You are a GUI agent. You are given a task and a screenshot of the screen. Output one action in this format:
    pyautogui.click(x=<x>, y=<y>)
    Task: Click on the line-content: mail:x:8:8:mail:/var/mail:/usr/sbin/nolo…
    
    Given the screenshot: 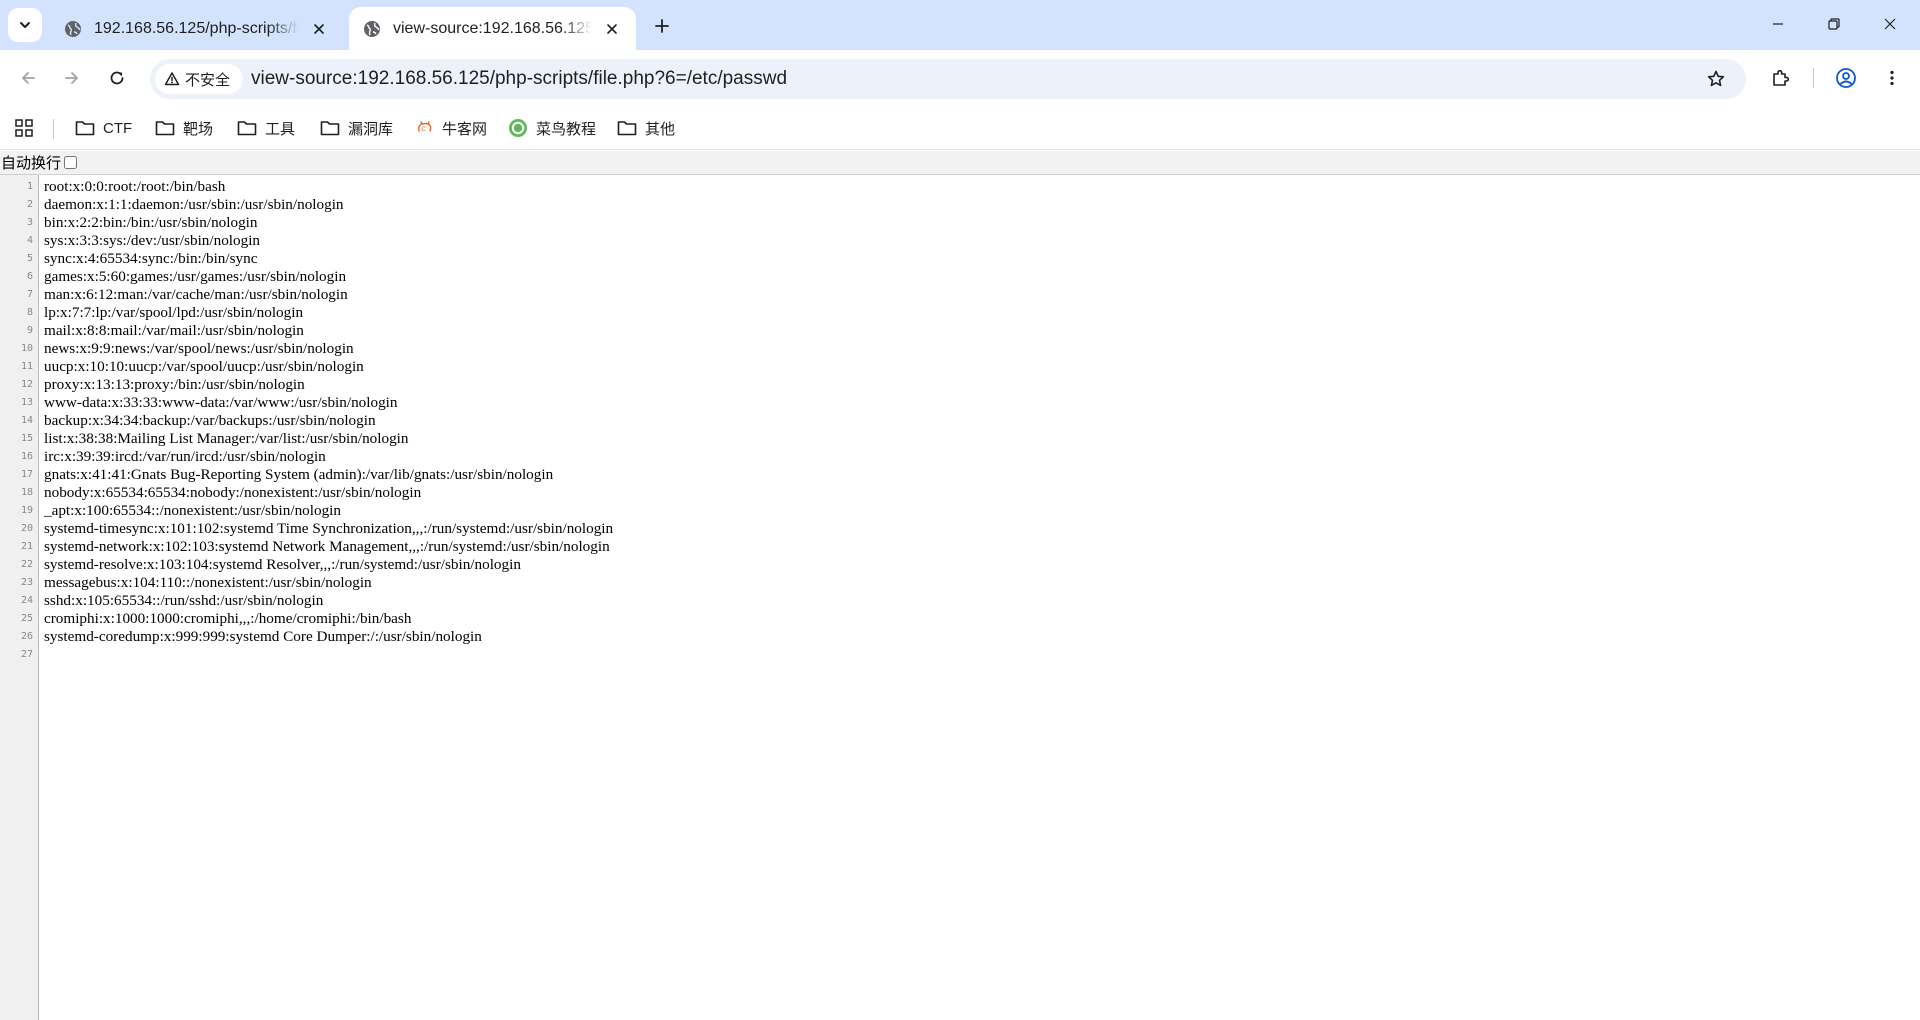 What is the action you would take?
    pyautogui.click(x=174, y=330)
    